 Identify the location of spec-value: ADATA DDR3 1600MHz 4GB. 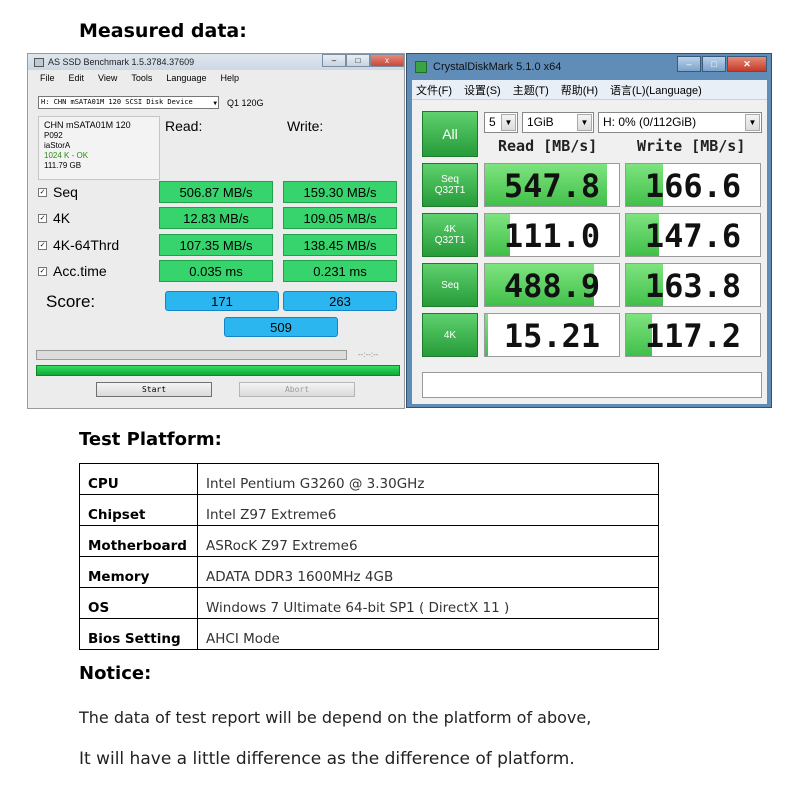
(428, 572).